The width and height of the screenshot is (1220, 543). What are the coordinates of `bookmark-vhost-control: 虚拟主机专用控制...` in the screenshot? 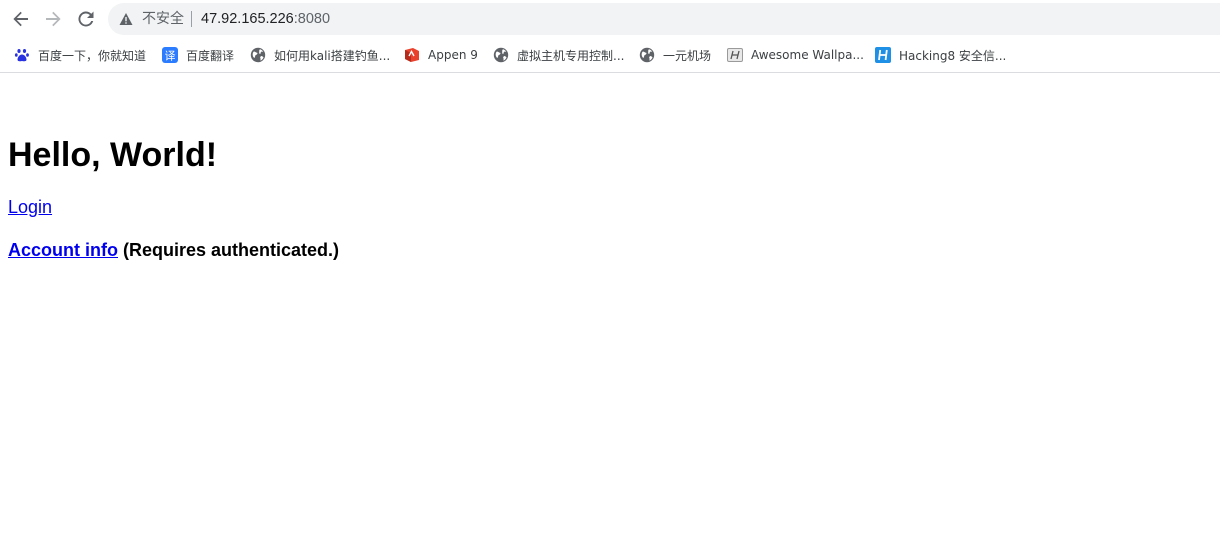 It's located at (558, 55).